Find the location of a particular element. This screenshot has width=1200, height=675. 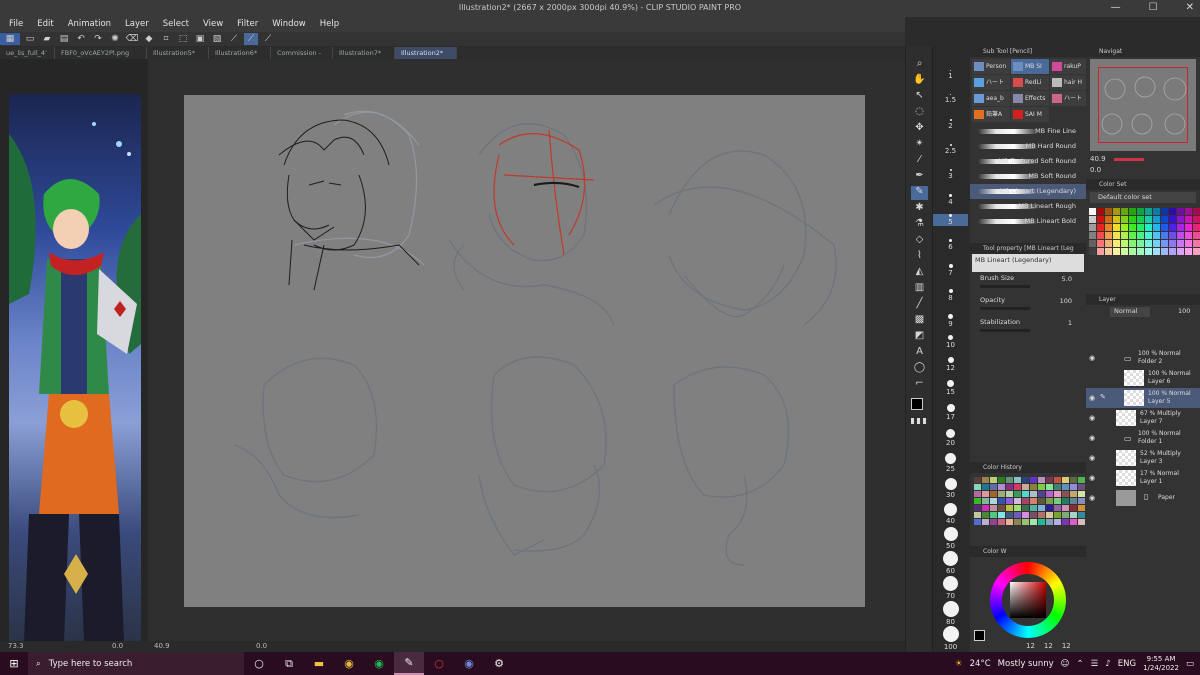

hue-ring is located at coordinates (1028, 600).